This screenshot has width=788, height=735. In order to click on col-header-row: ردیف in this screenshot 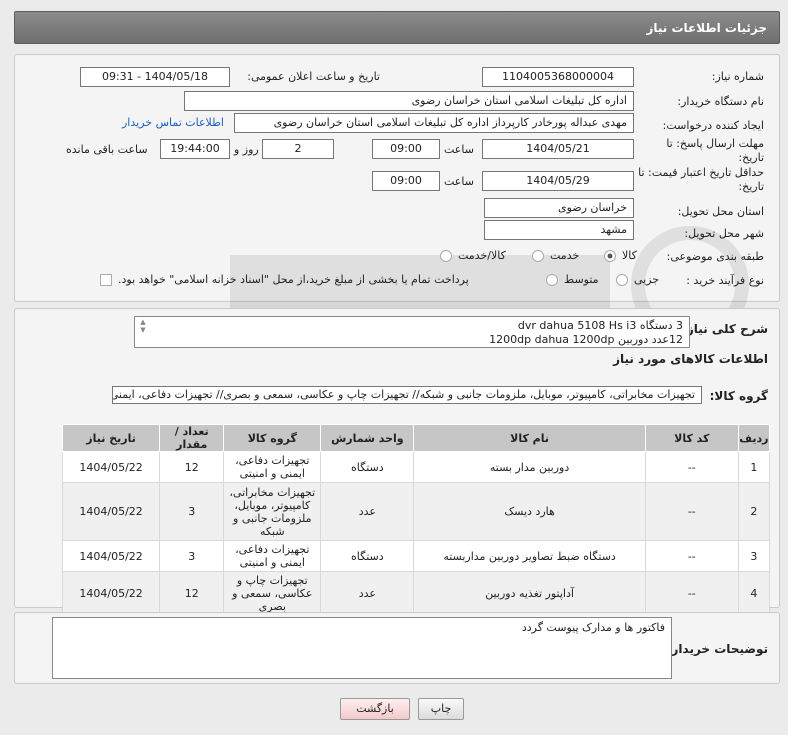, I will do `click(754, 438)`.